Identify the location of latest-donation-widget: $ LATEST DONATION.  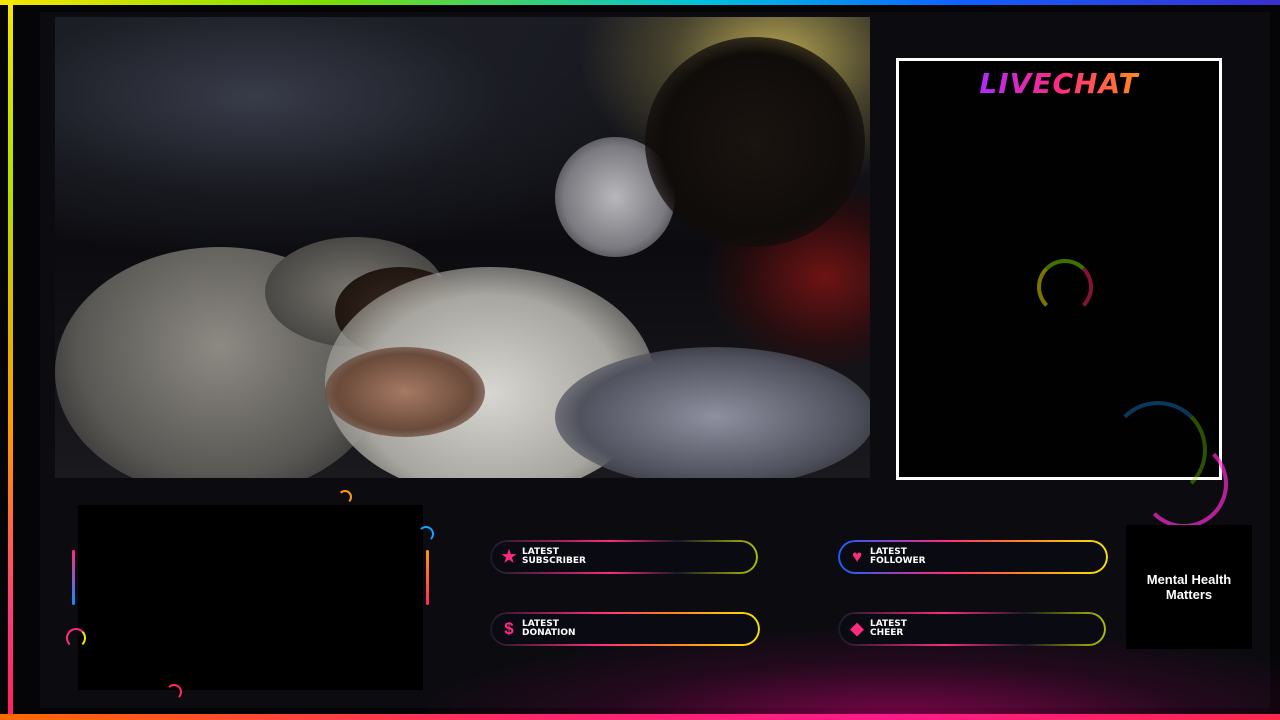
(625, 629).